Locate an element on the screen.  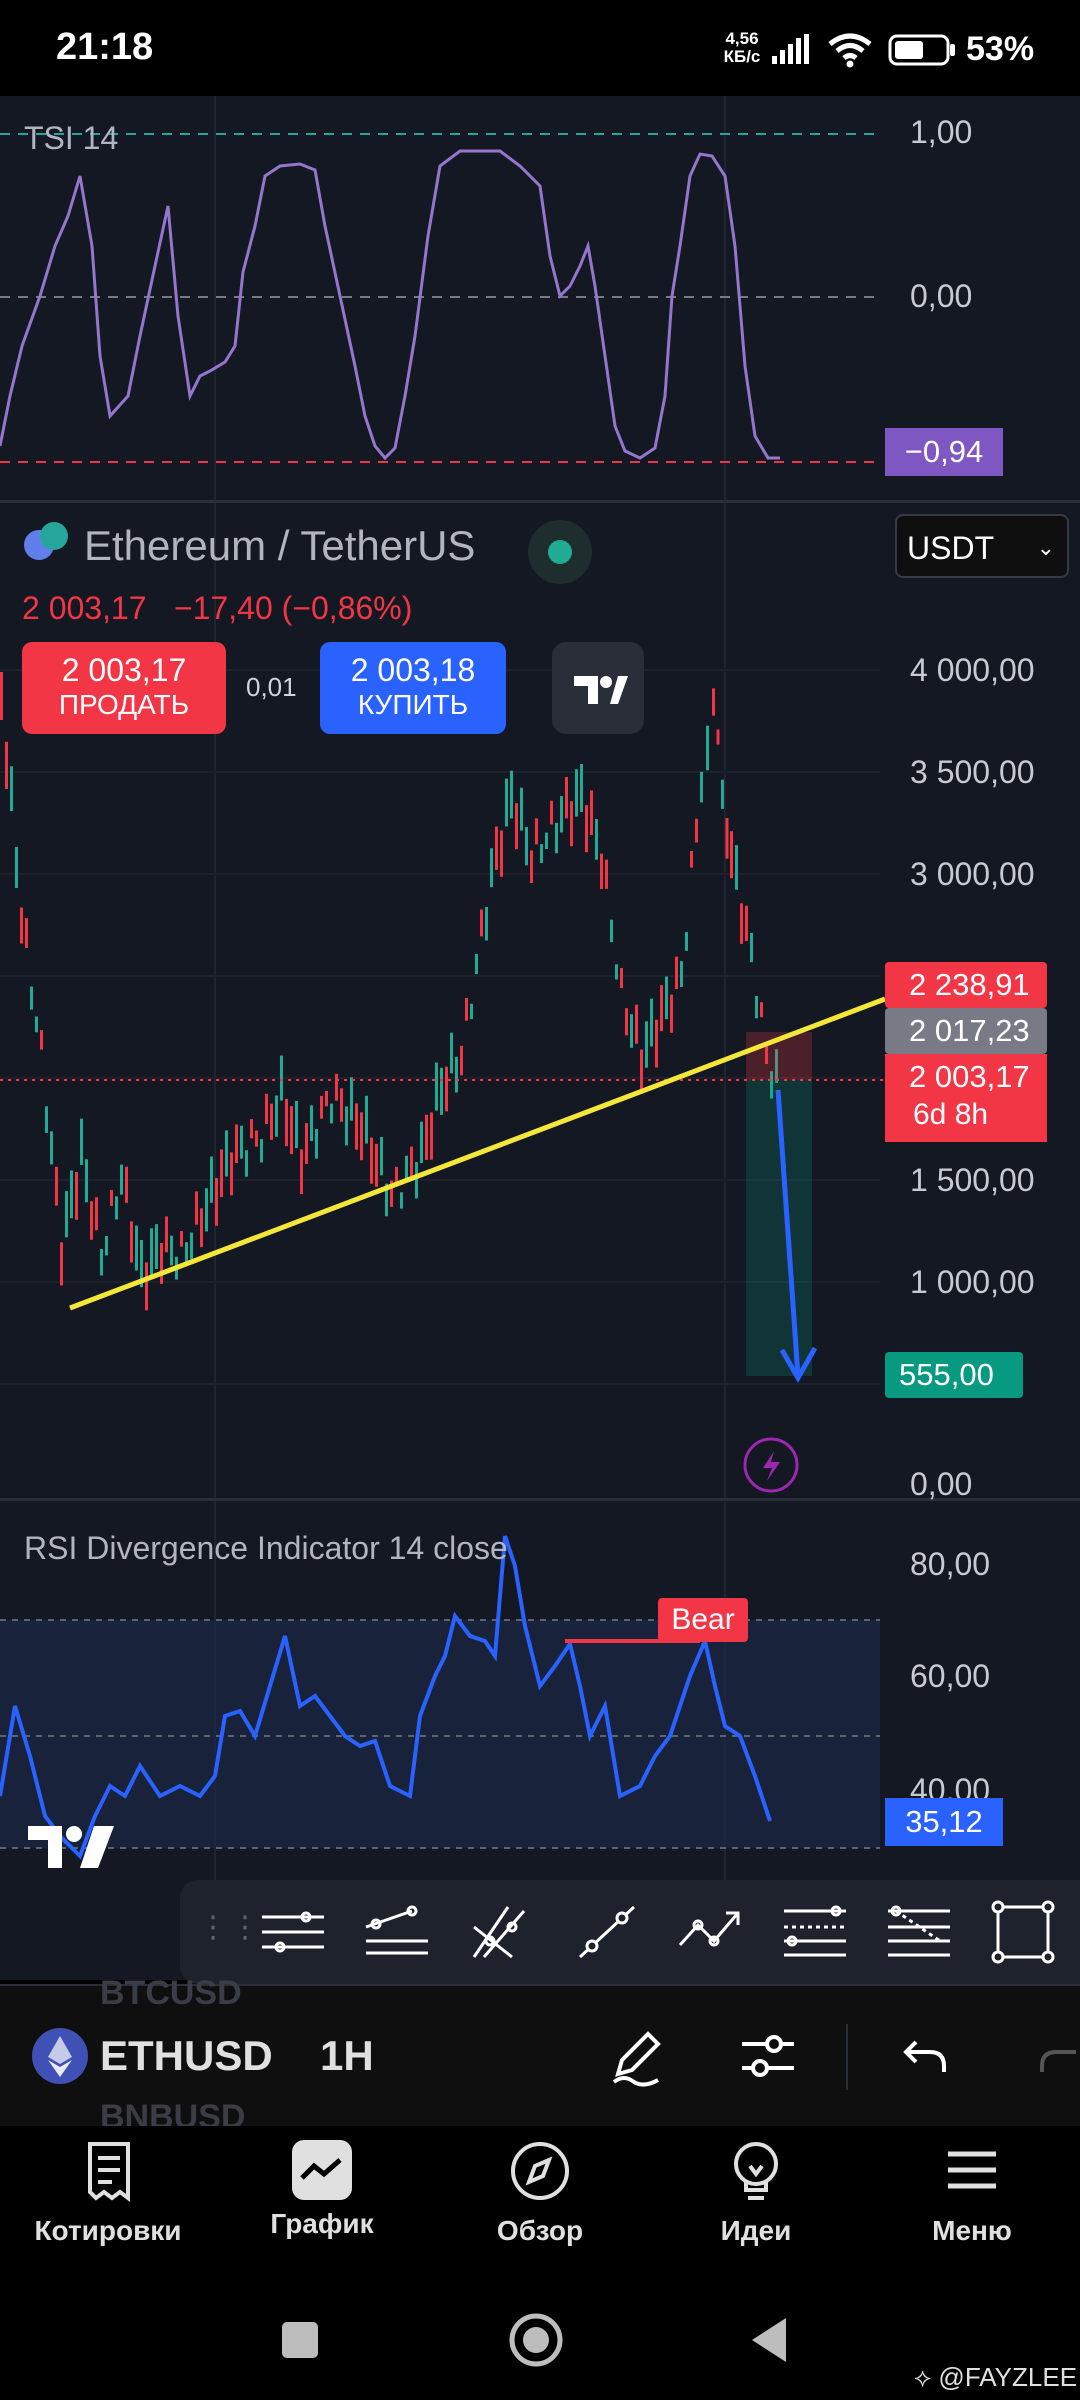
trend-lines-tool-icon is located at coordinates (397, 1932).